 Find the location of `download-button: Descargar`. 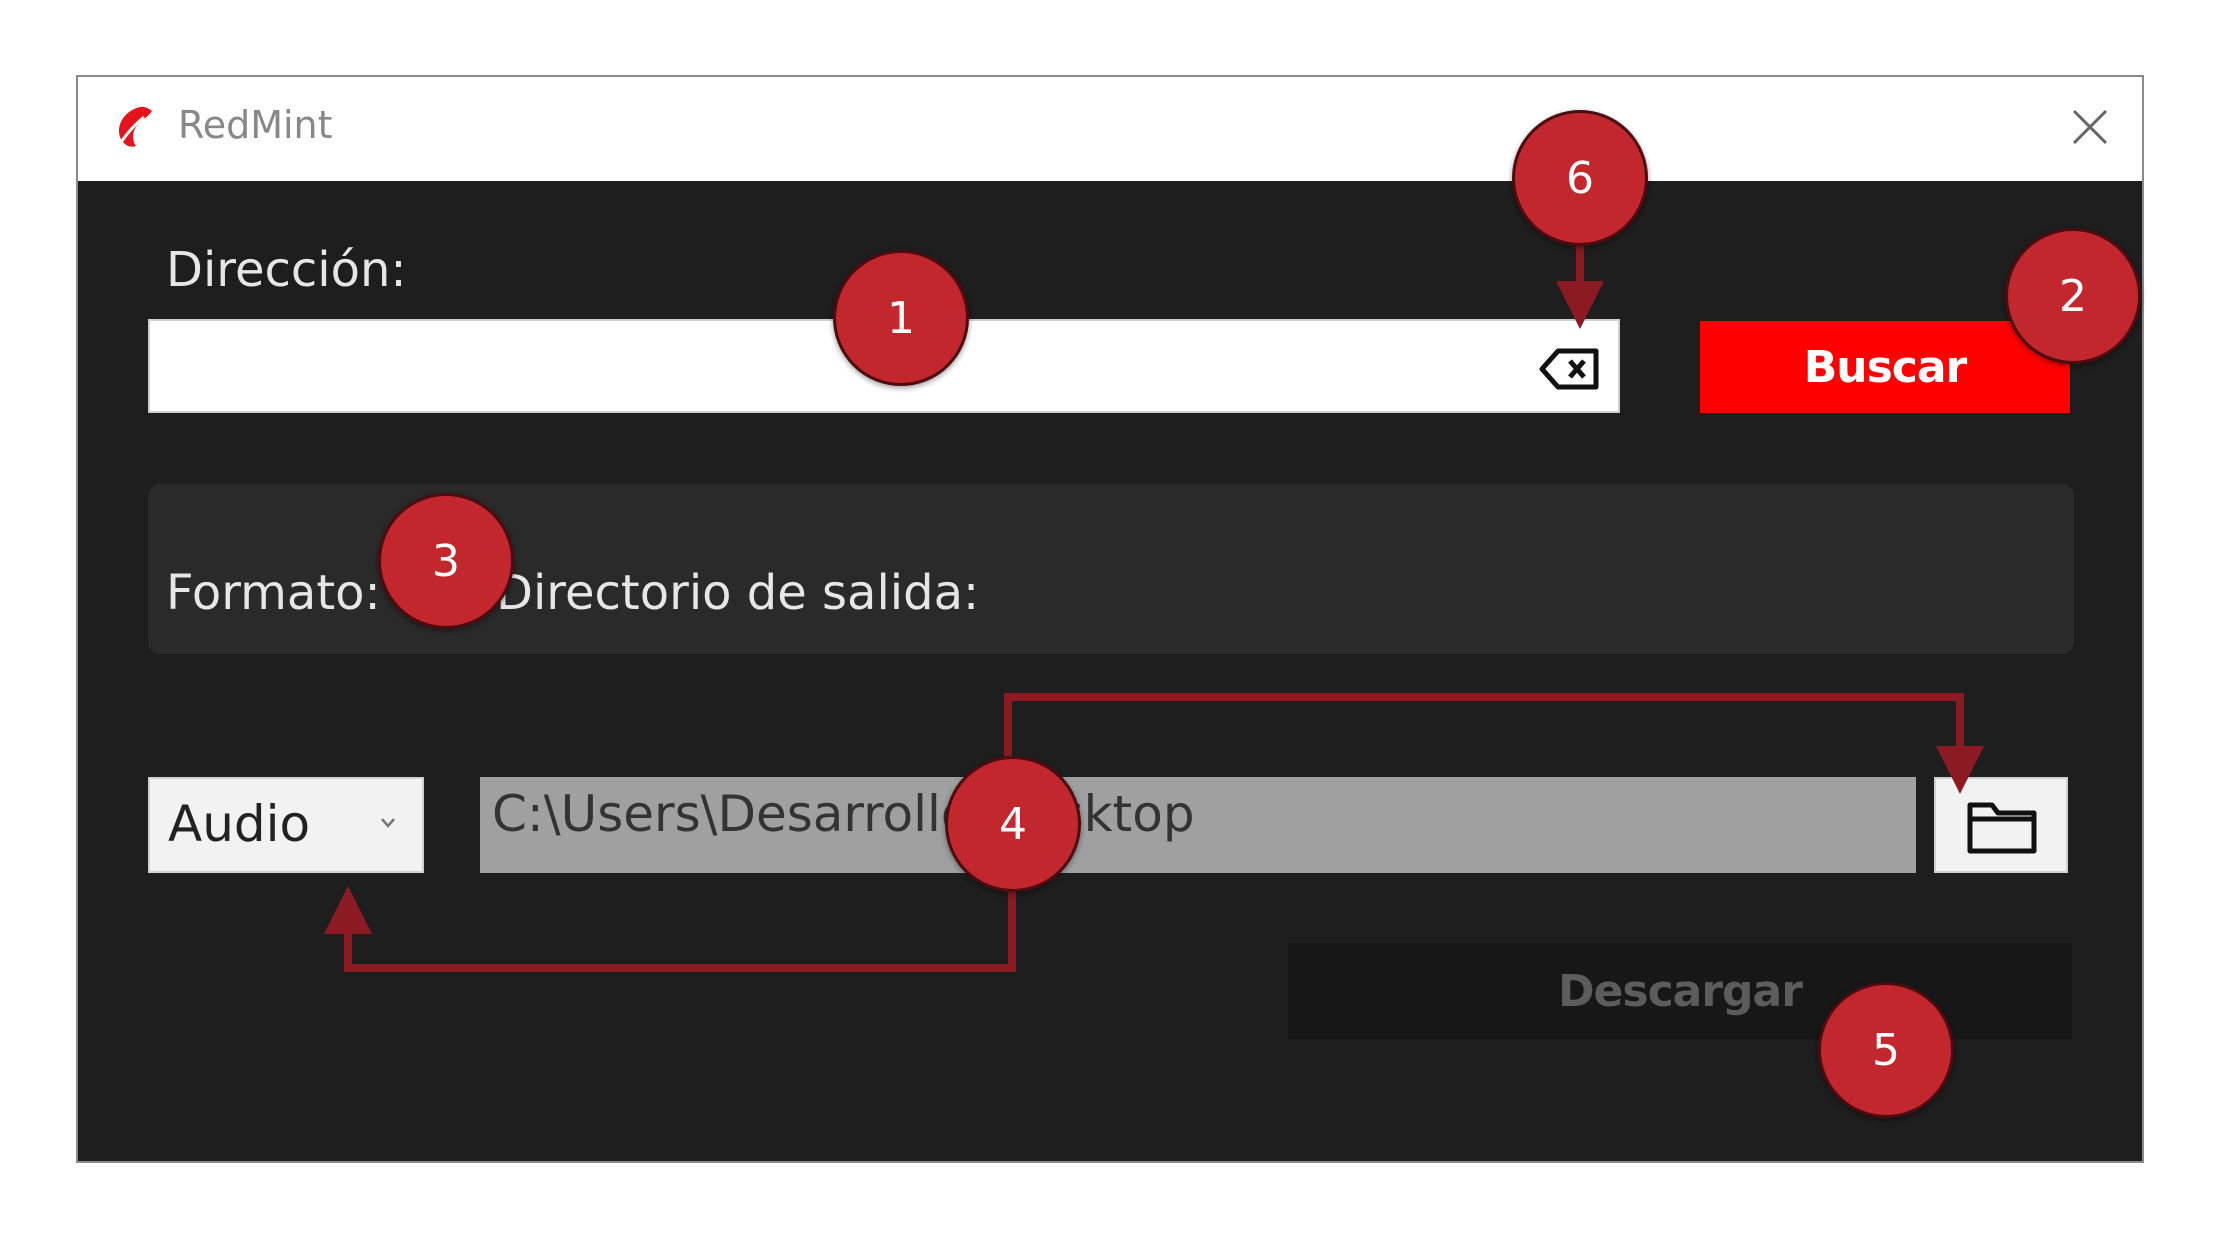

download-button: Descargar is located at coordinates (1680, 991).